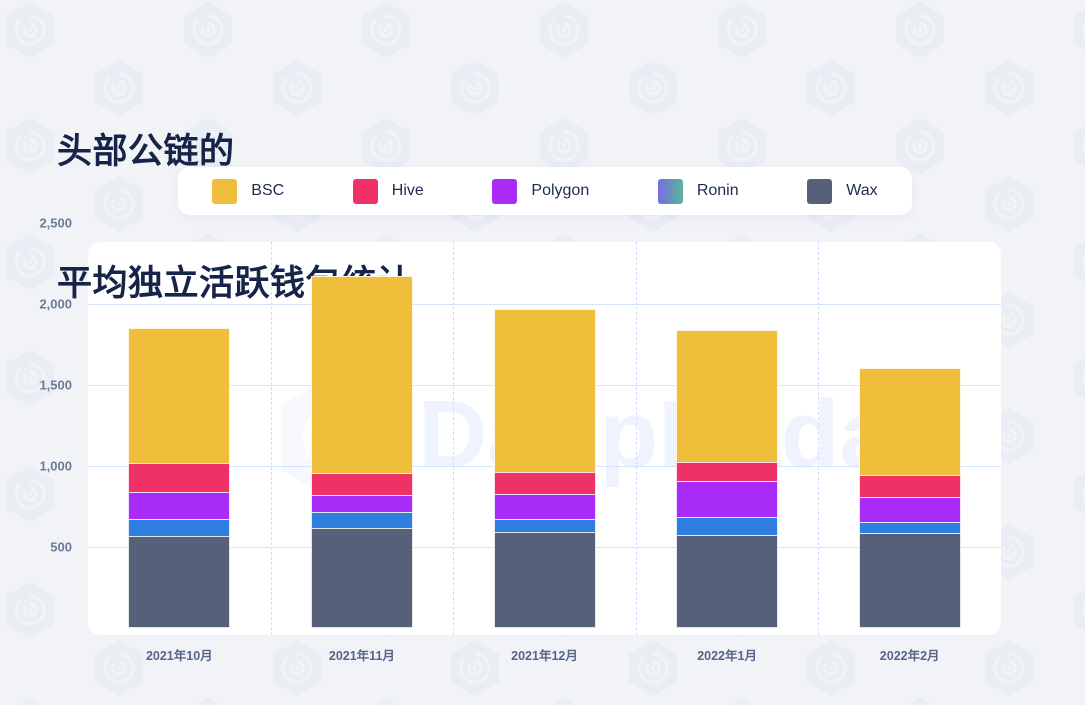 The height and width of the screenshot is (705, 1085). What do you see at coordinates (55, 466) in the screenshot?
I see `y-axis-tick-1000: 1,000` at bounding box center [55, 466].